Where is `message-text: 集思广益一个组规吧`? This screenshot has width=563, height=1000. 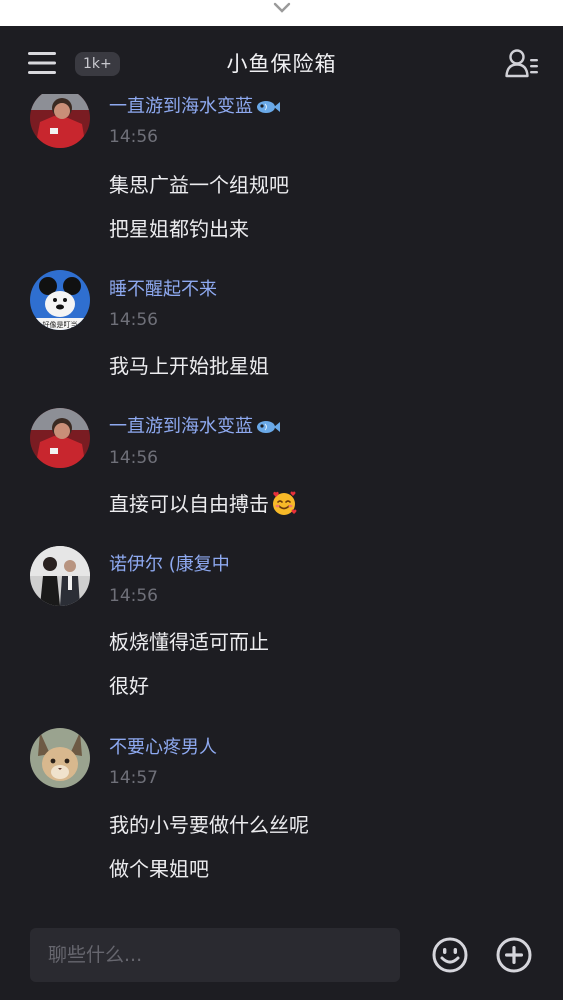 message-text: 集思广益一个组规吧 is located at coordinates (199, 183).